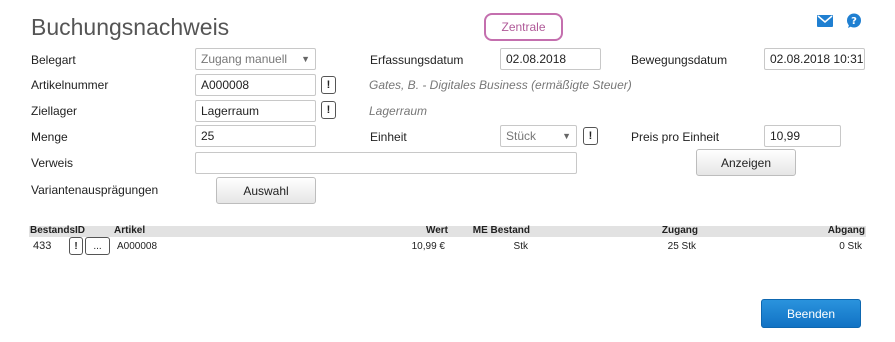 This screenshot has height=342, width=895. What do you see at coordinates (388, 137) in the screenshot?
I see `einheit-label: Einheit` at bounding box center [388, 137].